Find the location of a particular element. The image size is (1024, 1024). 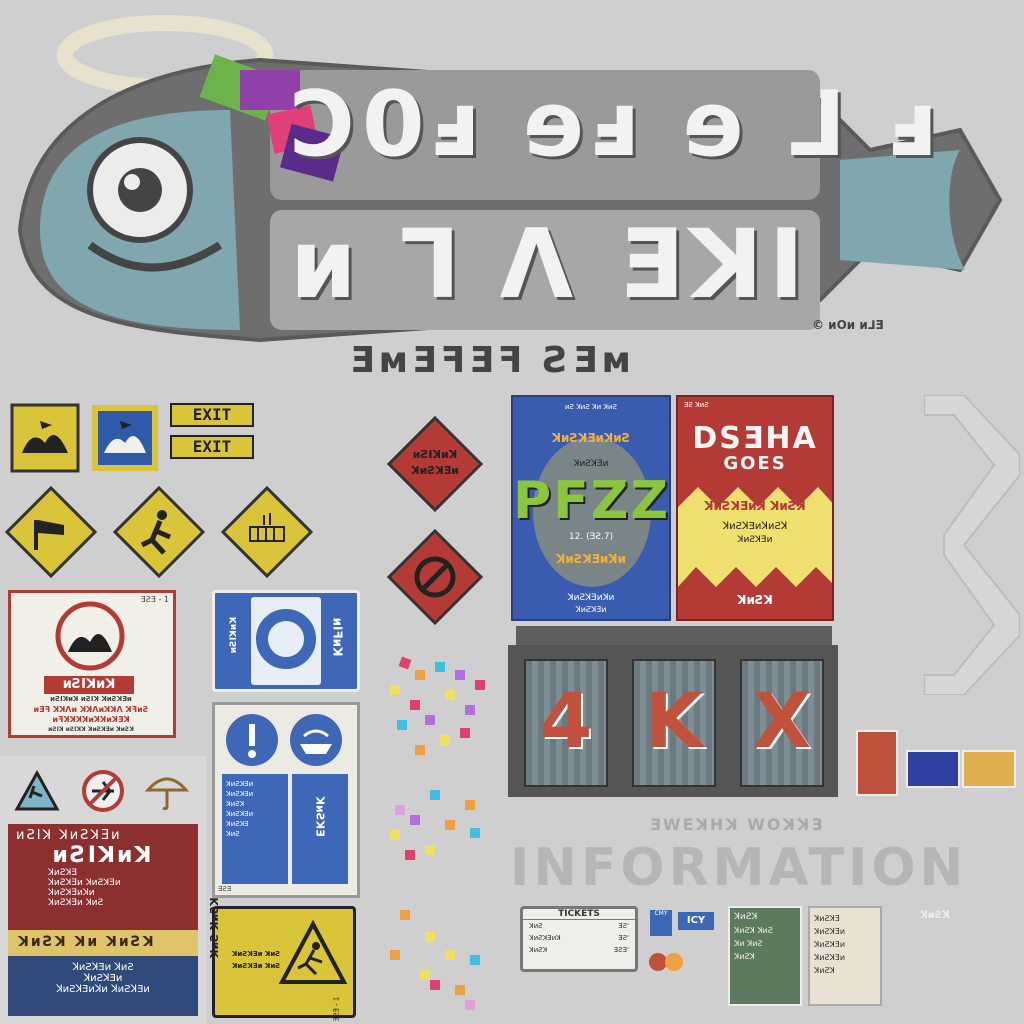

warning-card-line: ᴎƧIꓘᴎꓘ ᴎƧIꓘ ꓘᴎƧꓘƎᴎ is located at coordinates (91, 699).